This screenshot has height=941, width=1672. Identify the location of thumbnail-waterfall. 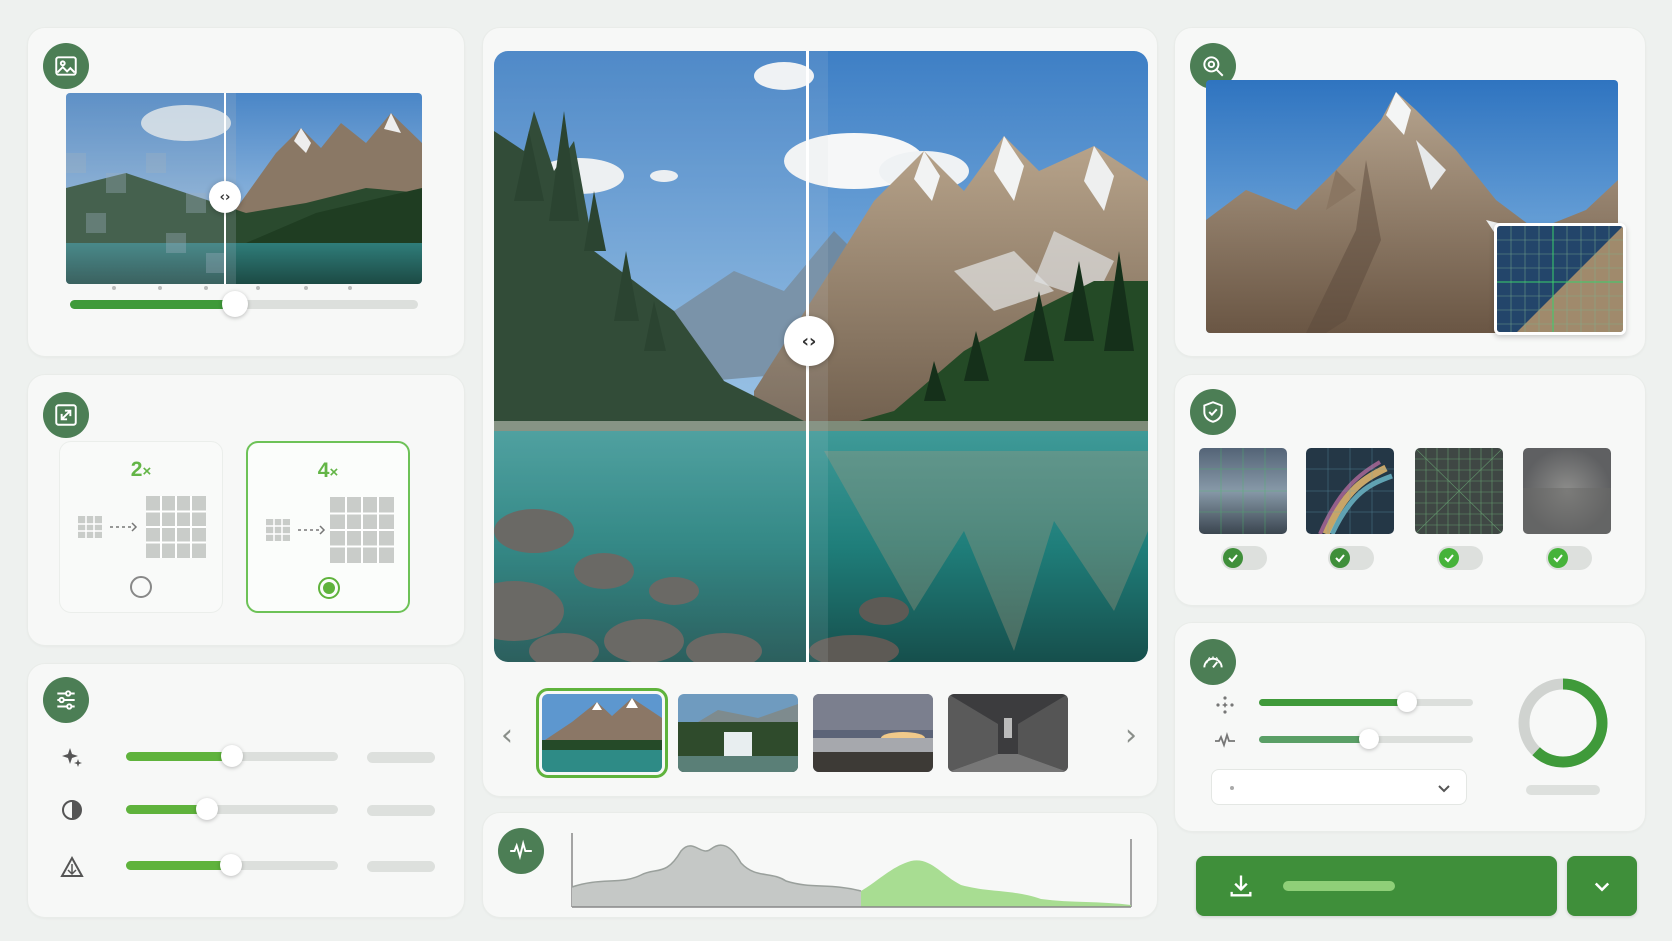
(738, 733).